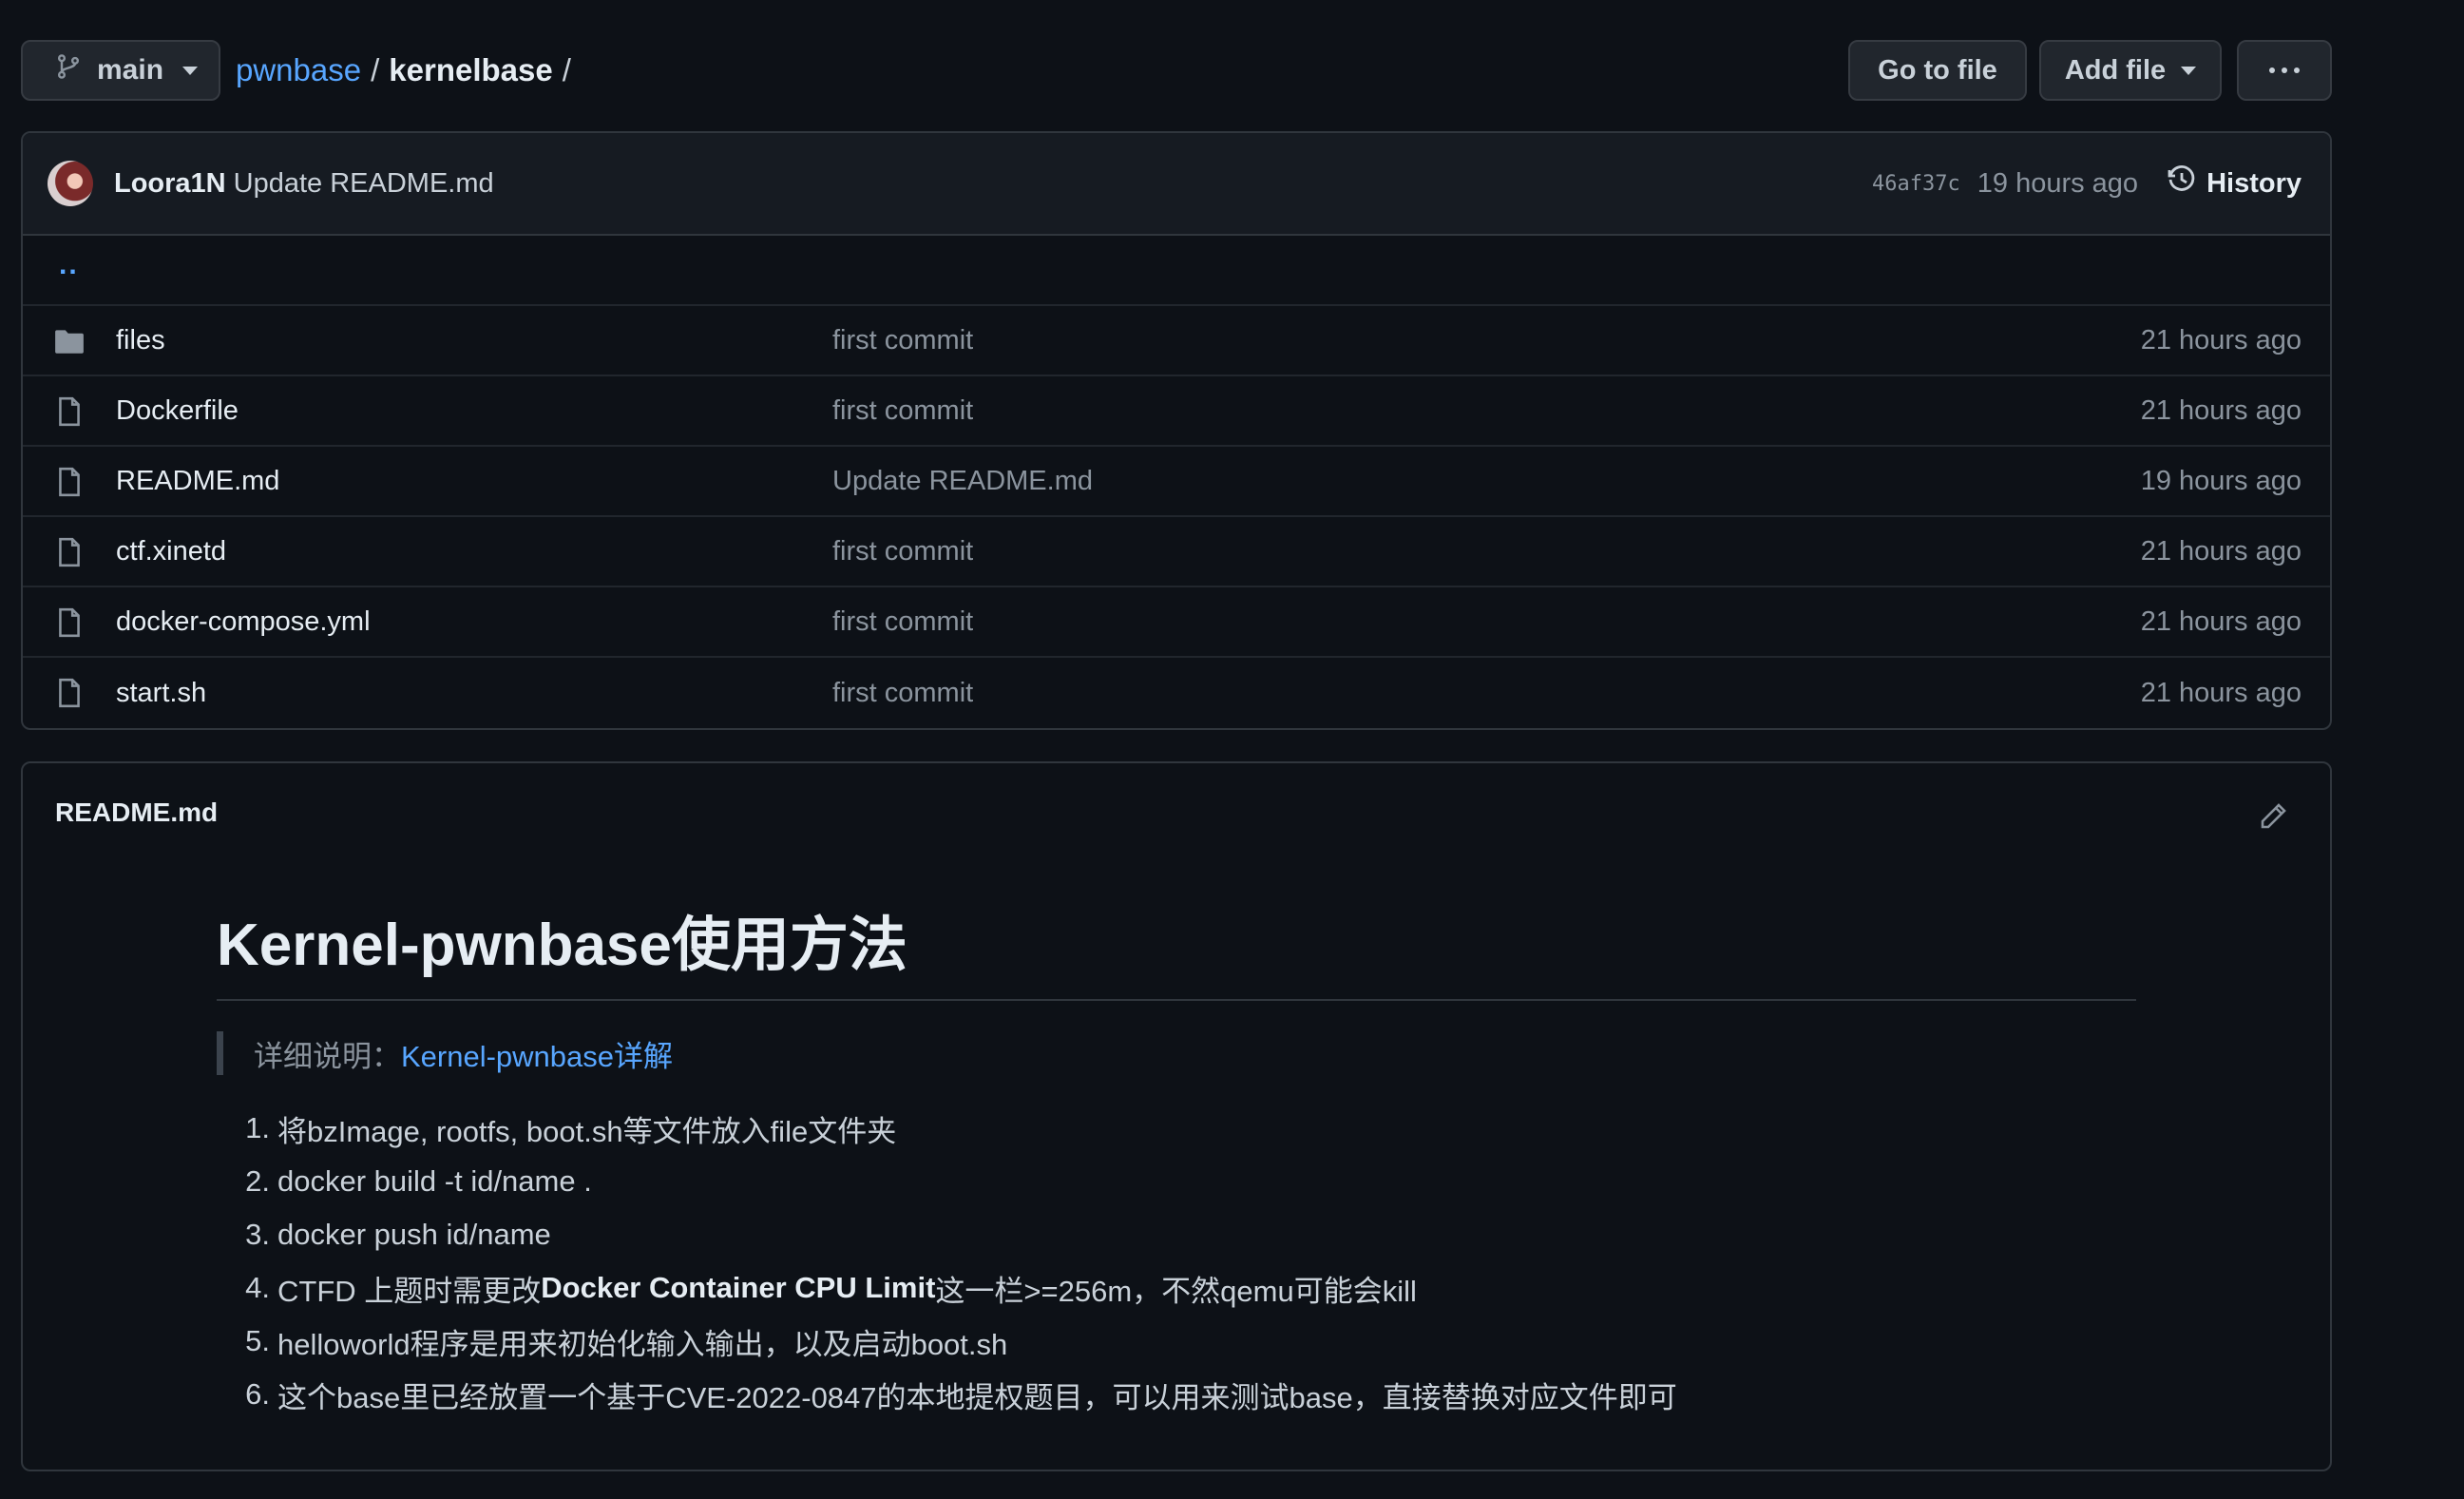 This screenshot has height=1499, width=2464. I want to click on readme-blockquote: 详细说明： Kernel-pwnbase详解, so click(1176, 1053).